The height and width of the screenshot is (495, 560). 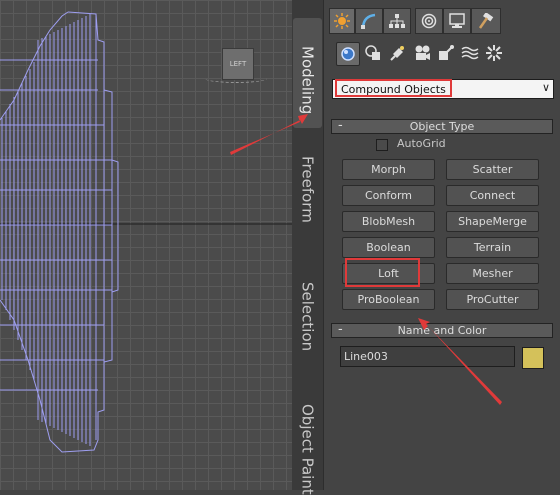 I want to click on create-sun-icon, so click(x=342, y=21).